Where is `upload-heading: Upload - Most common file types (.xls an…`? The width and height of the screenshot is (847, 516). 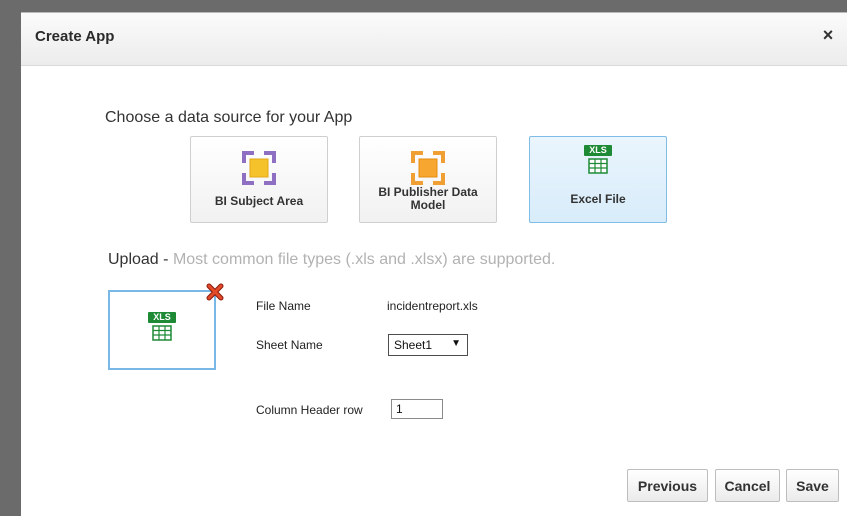 upload-heading: Upload - Most common file types (.xls an… is located at coordinates (331, 260).